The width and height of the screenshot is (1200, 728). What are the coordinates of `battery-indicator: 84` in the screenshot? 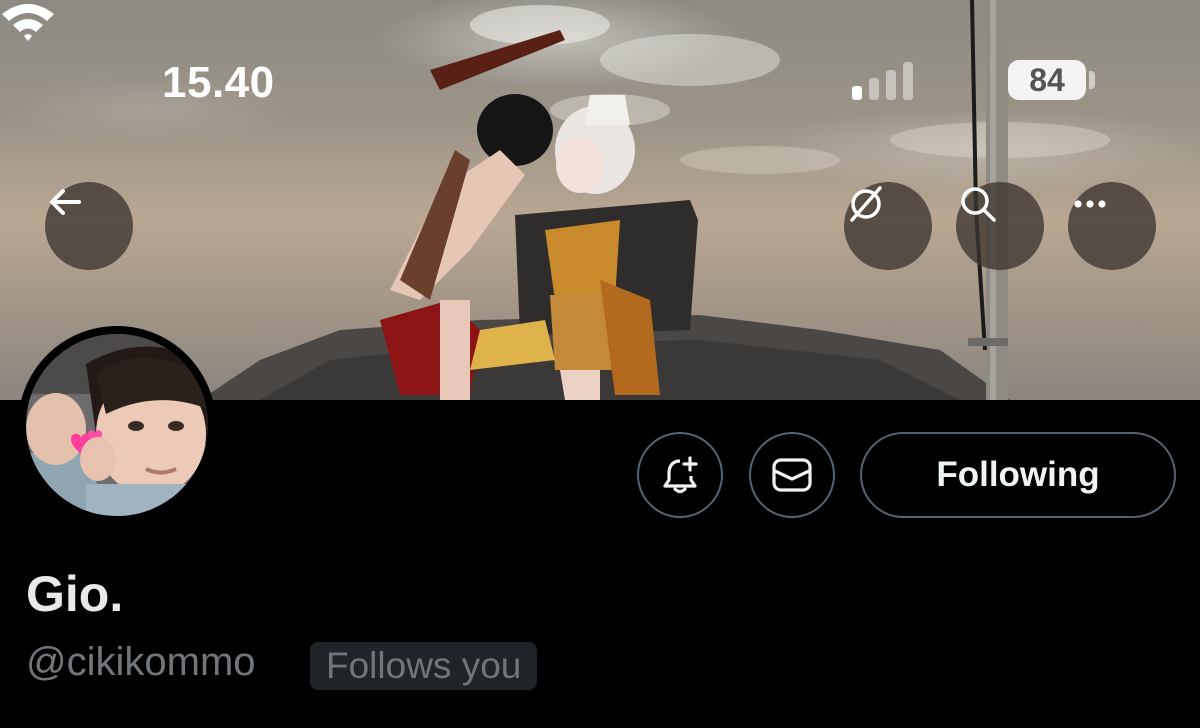 It's located at (1047, 80).